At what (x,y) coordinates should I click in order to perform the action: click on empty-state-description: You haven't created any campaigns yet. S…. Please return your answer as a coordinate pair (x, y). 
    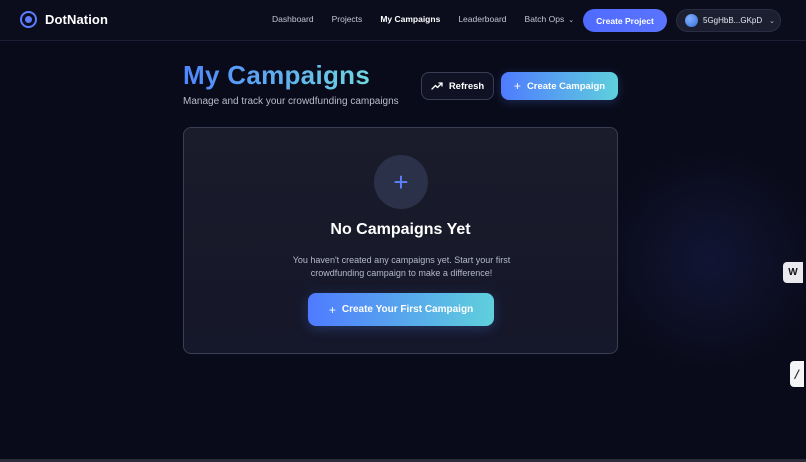
    Looking at the image, I should click on (401, 266).